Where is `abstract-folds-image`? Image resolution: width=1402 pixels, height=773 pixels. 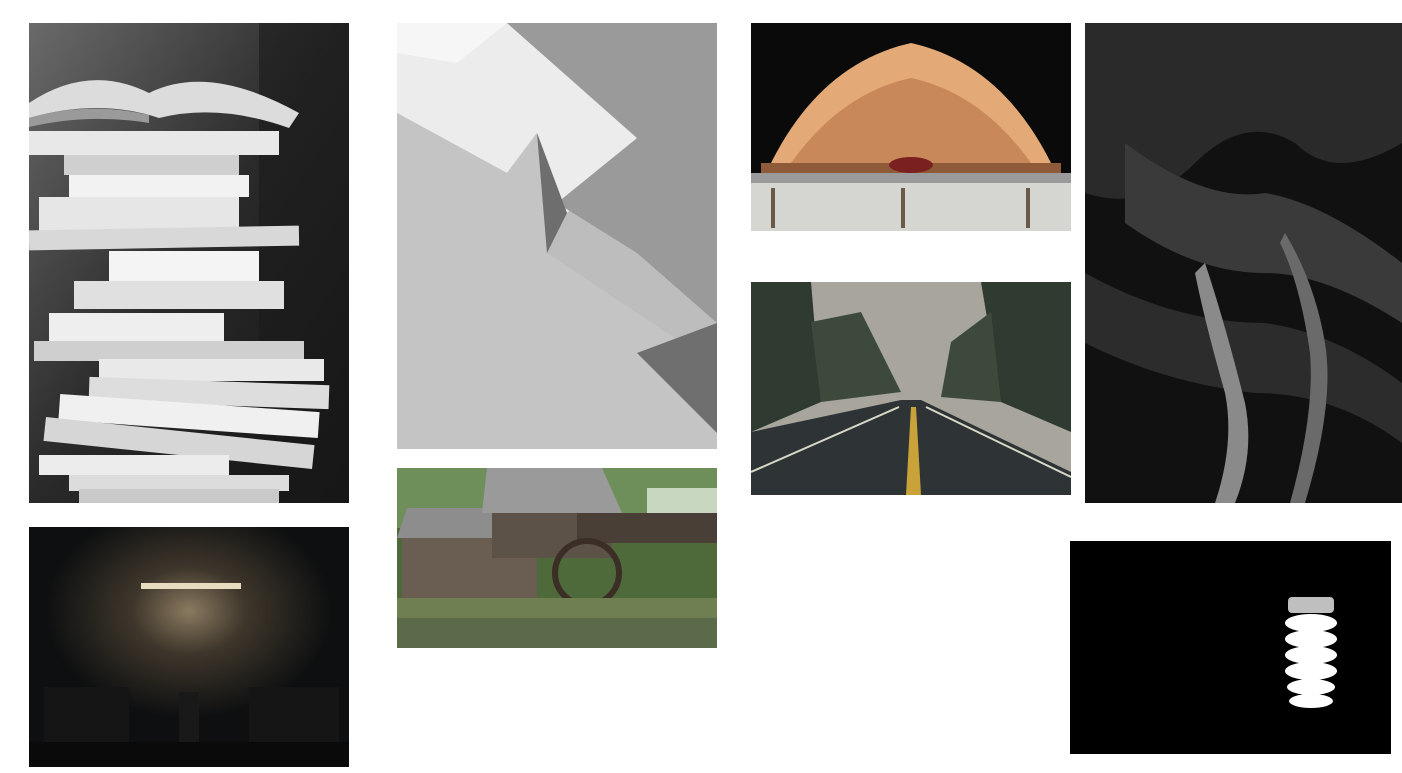 abstract-folds-image is located at coordinates (557, 236).